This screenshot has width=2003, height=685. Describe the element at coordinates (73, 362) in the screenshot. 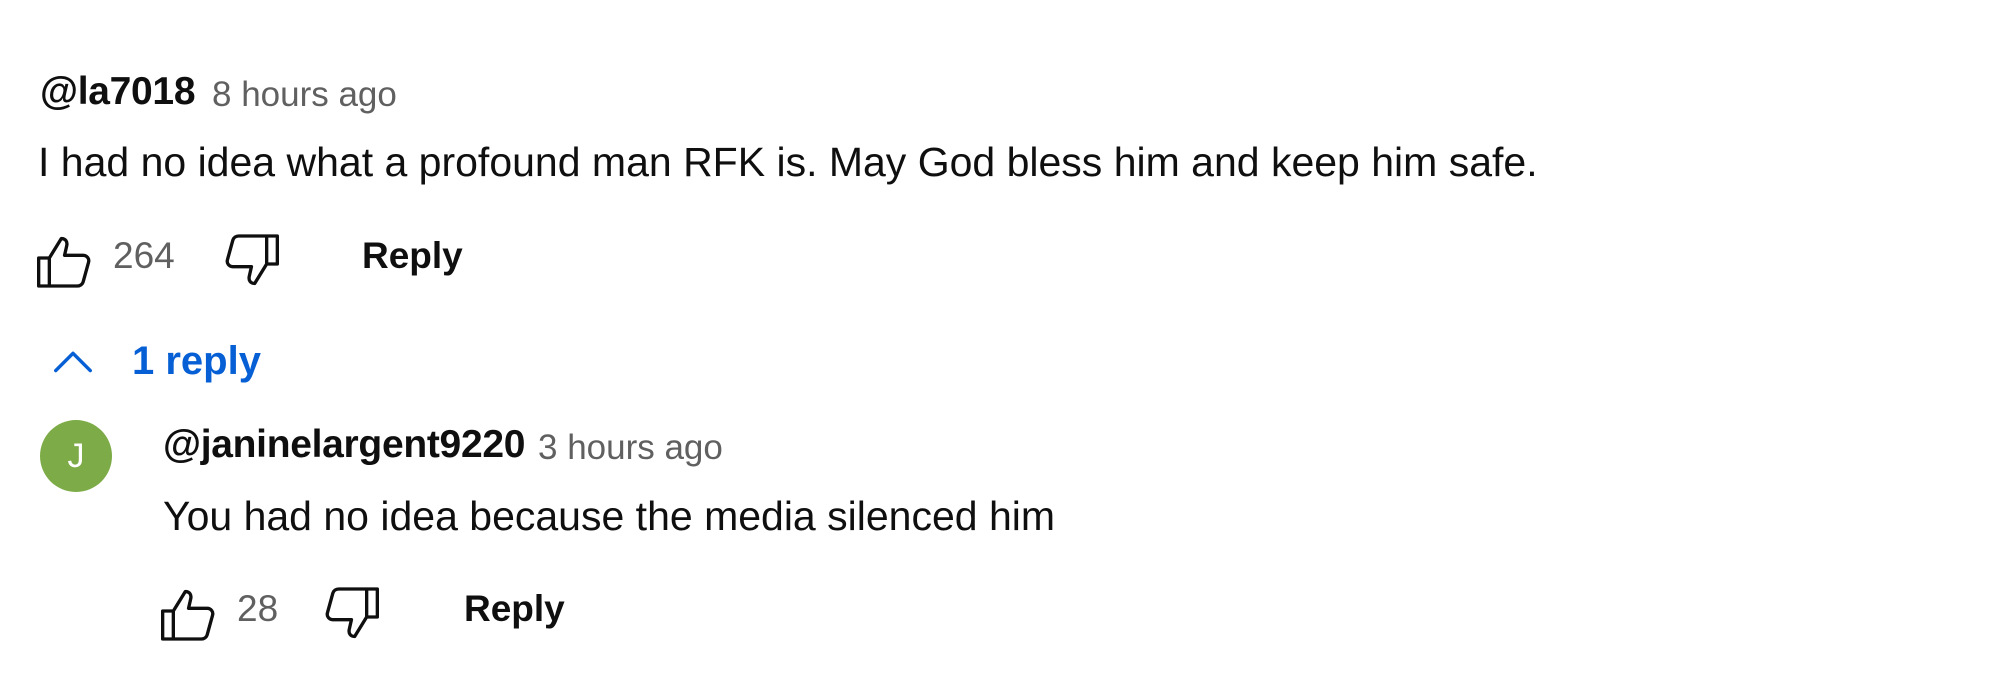

I see `chevron-up-icon` at that location.